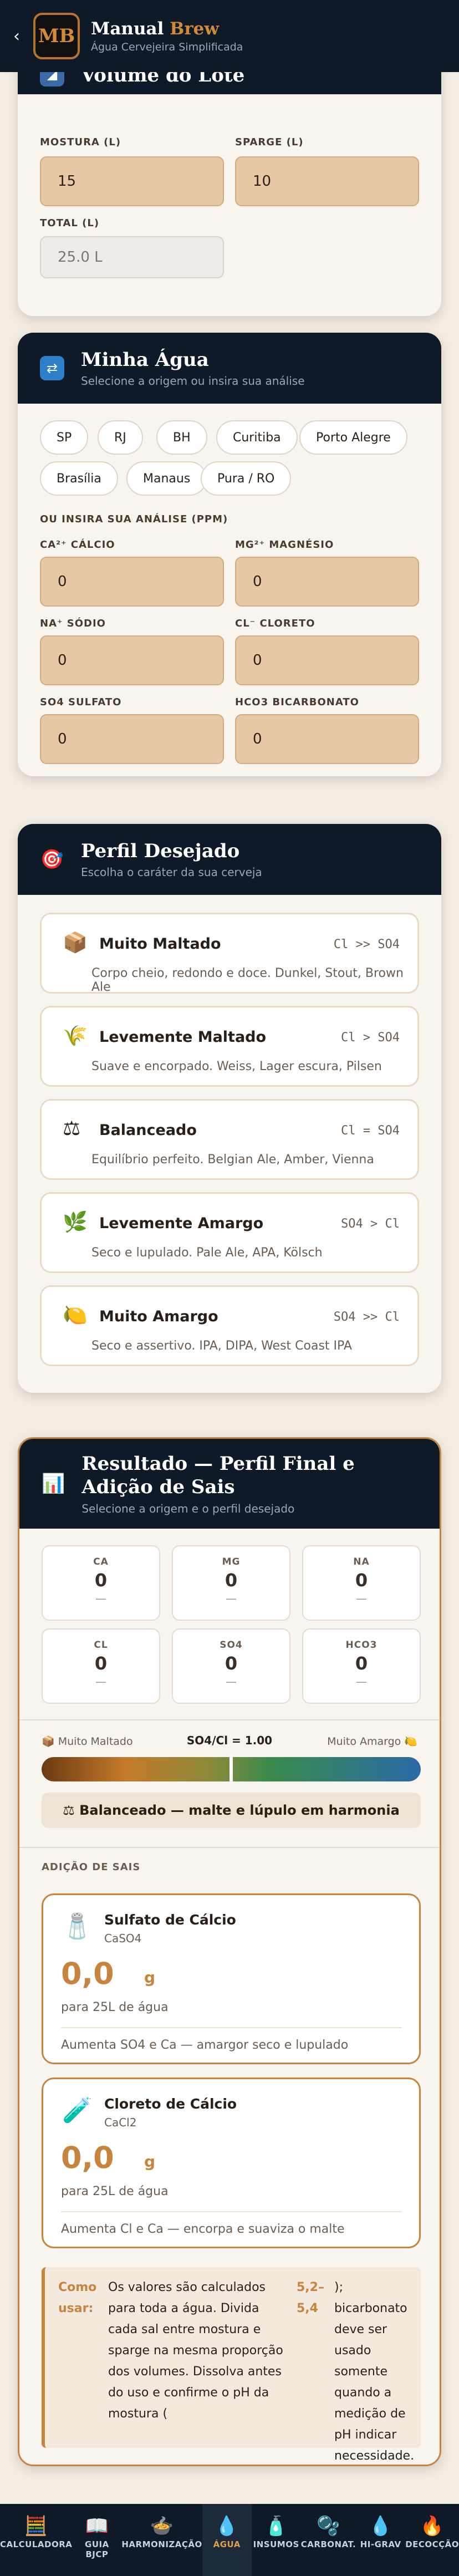 The width and height of the screenshot is (459, 2576). What do you see at coordinates (120, 438) in the screenshot?
I see `chip-rj: RJ` at bounding box center [120, 438].